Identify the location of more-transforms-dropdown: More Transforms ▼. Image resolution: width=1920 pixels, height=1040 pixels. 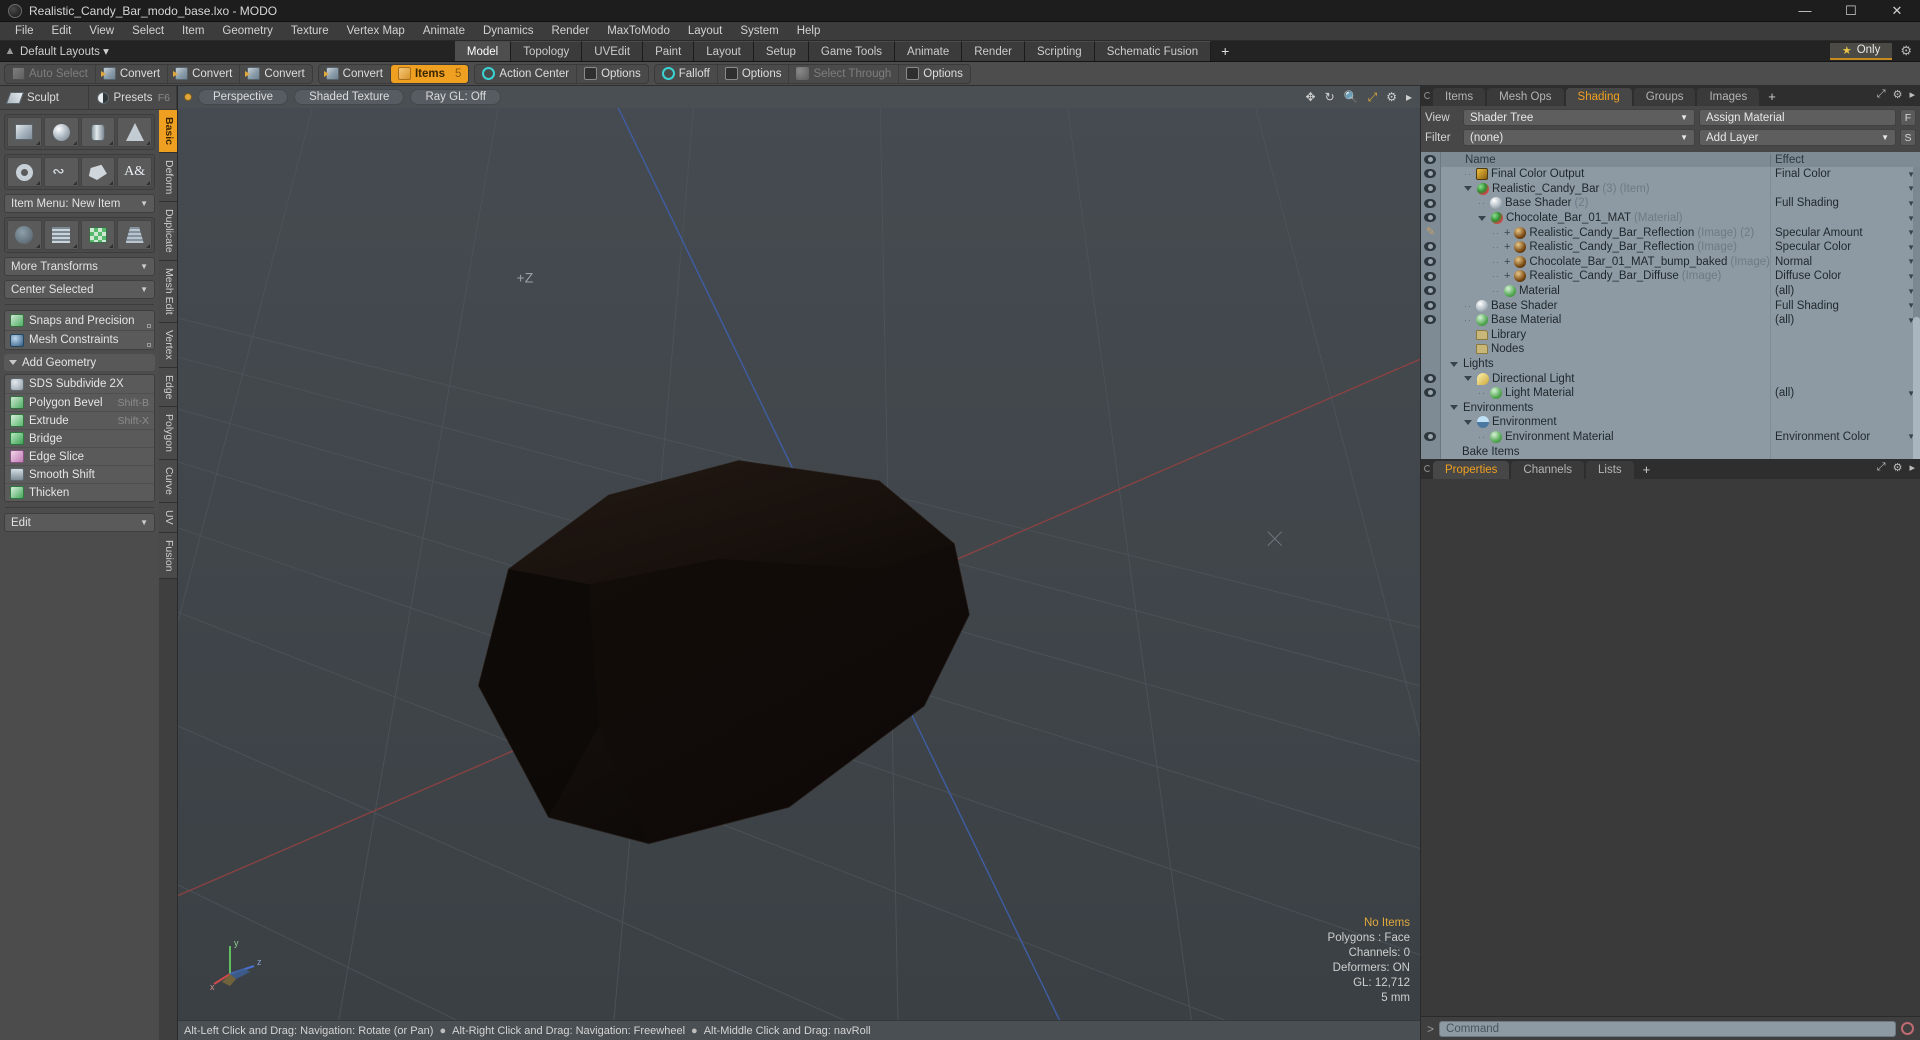
(79, 266).